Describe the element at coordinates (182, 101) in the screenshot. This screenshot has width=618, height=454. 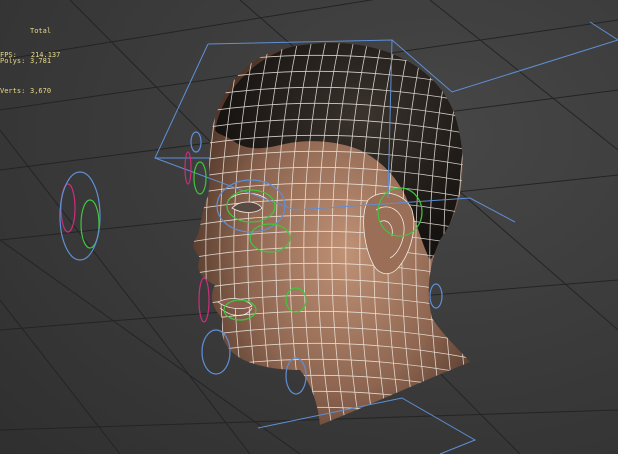
I see `bbox-left-edge` at that location.